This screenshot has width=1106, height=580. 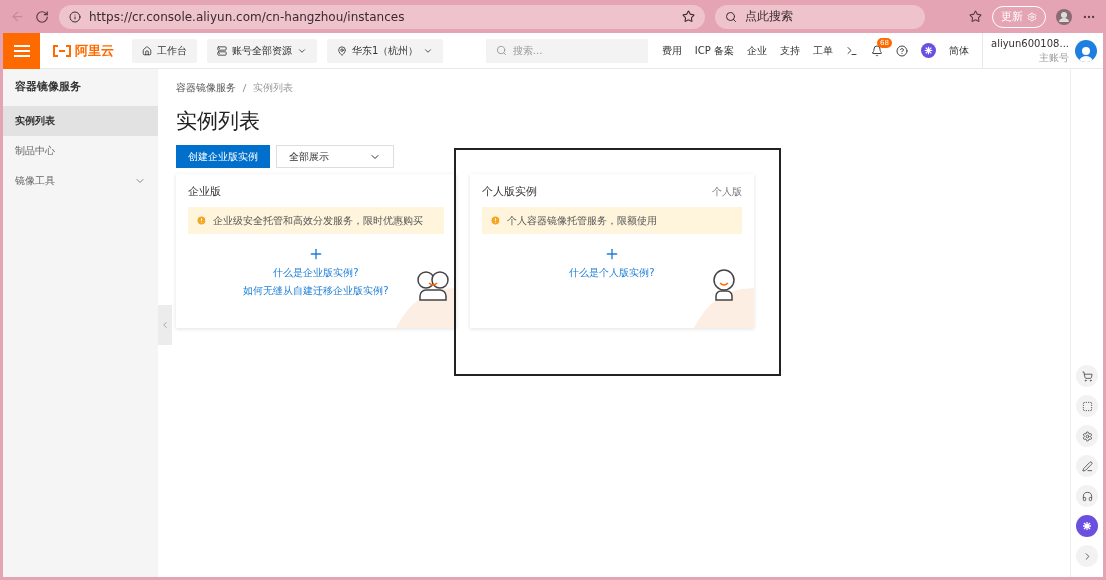 I want to click on support-button, so click(x=1087, y=496).